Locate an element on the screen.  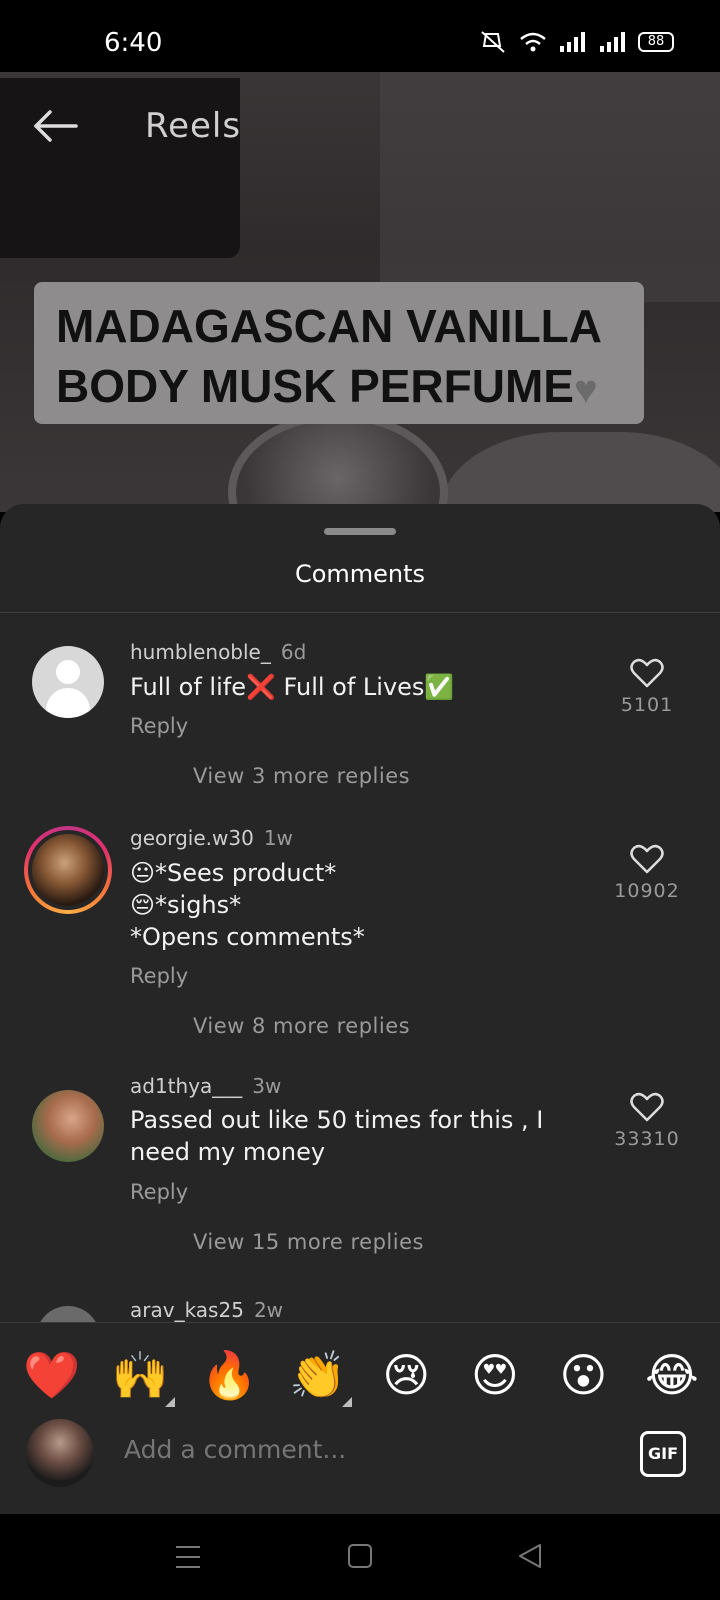
like-button: 33310 is located at coordinates (647, 1121).